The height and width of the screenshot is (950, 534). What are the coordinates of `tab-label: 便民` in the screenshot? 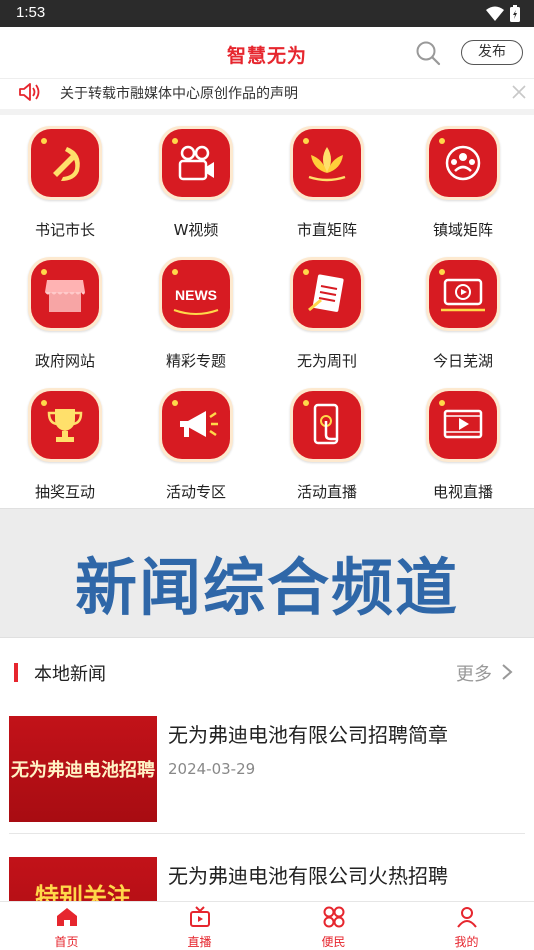 It's located at (333, 942).